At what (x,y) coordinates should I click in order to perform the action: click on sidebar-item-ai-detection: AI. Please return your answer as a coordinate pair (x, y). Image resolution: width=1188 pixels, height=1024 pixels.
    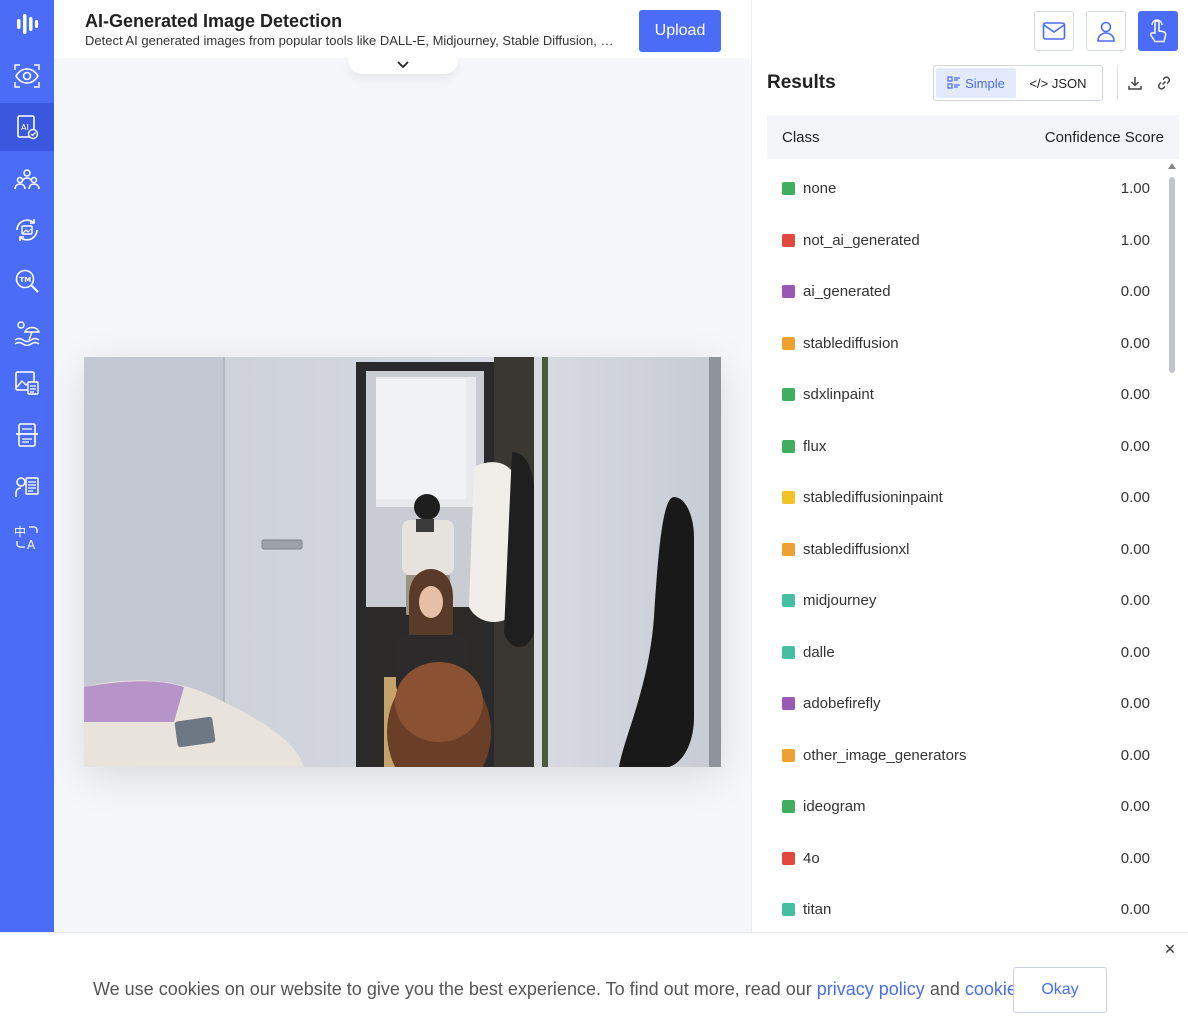
    Looking at the image, I should click on (27, 127).